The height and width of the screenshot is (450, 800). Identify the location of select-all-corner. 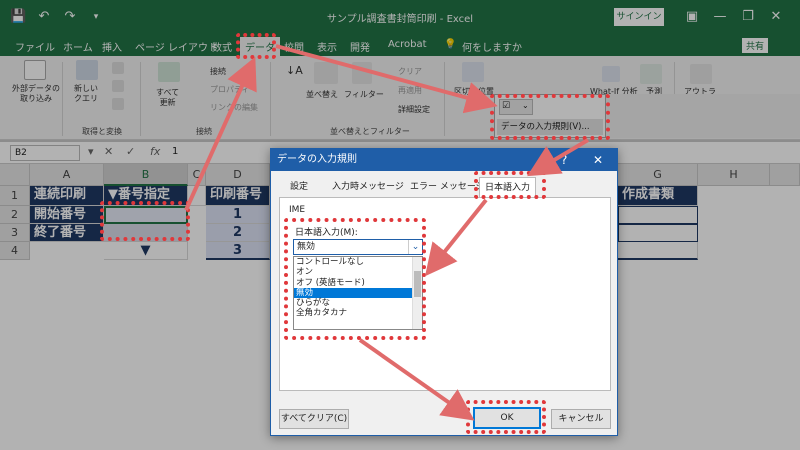
(15, 175).